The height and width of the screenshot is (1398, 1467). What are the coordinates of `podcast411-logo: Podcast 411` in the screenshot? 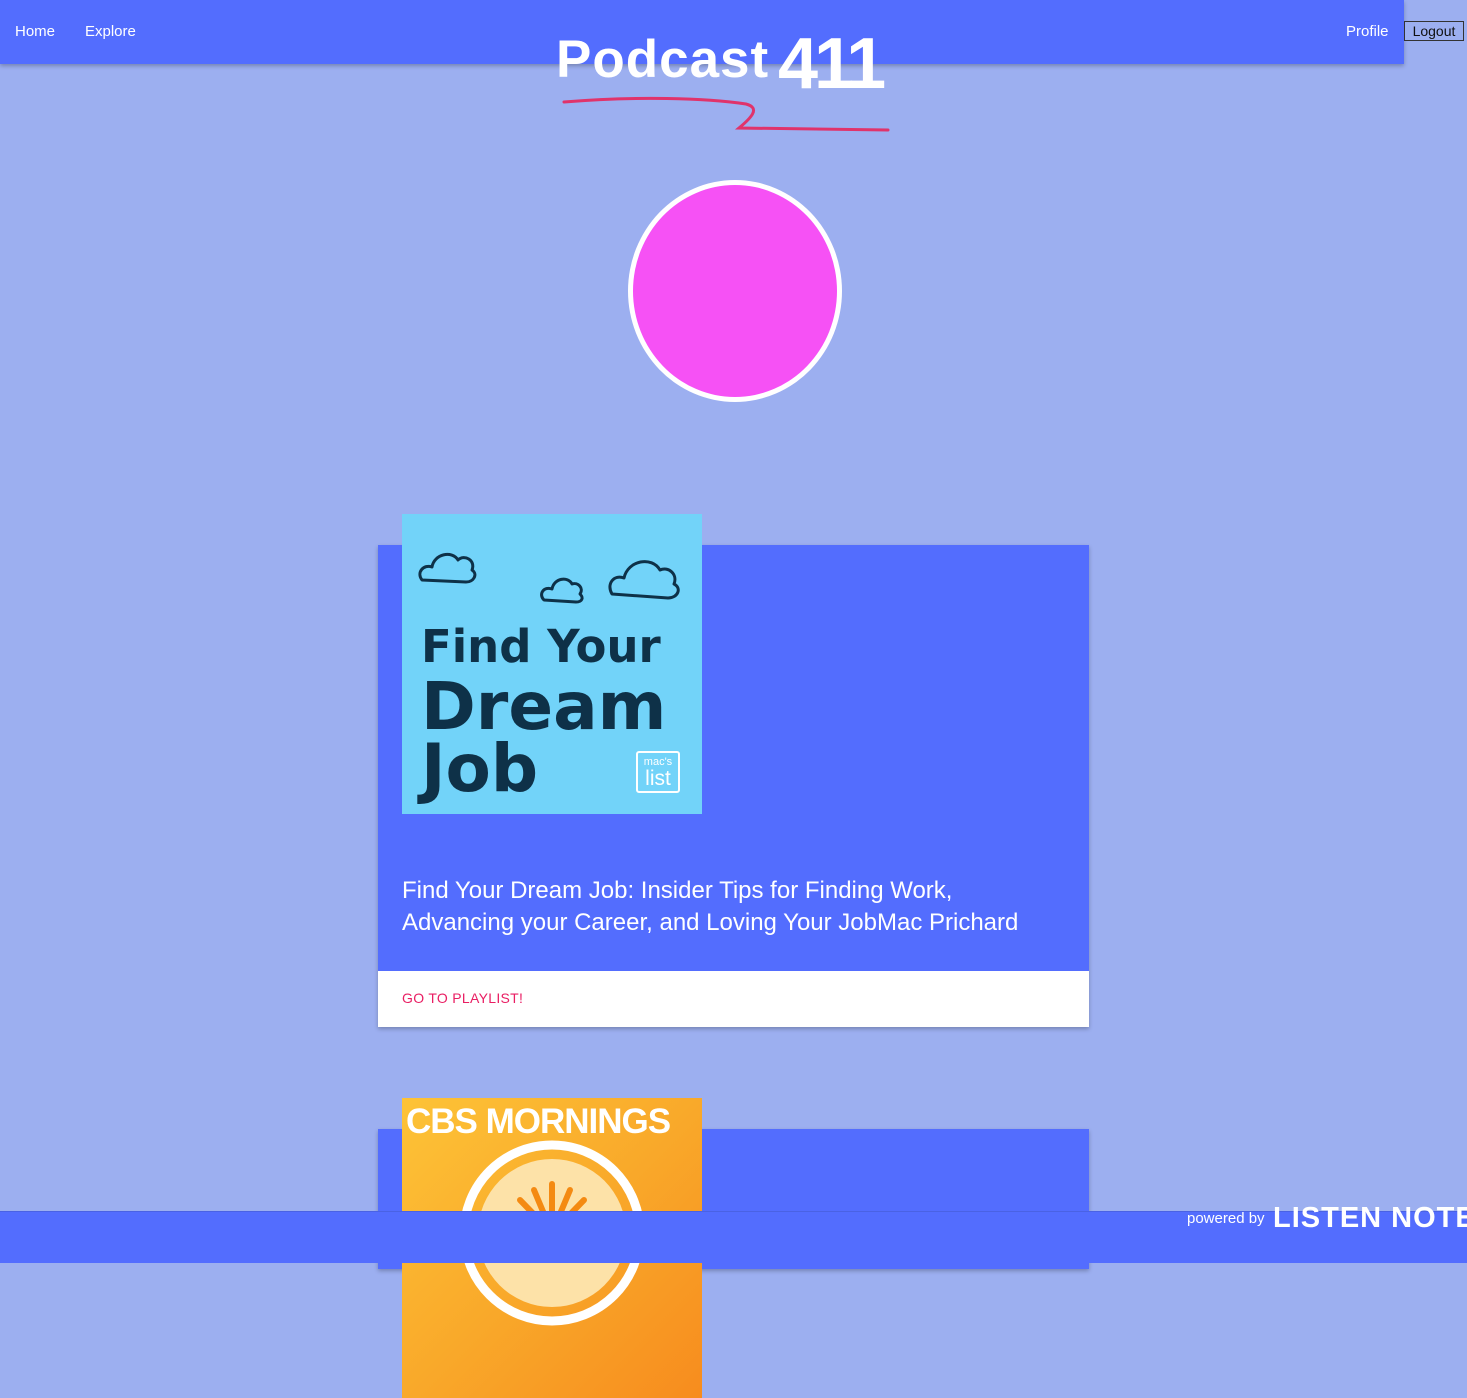 It's located at (726, 83).